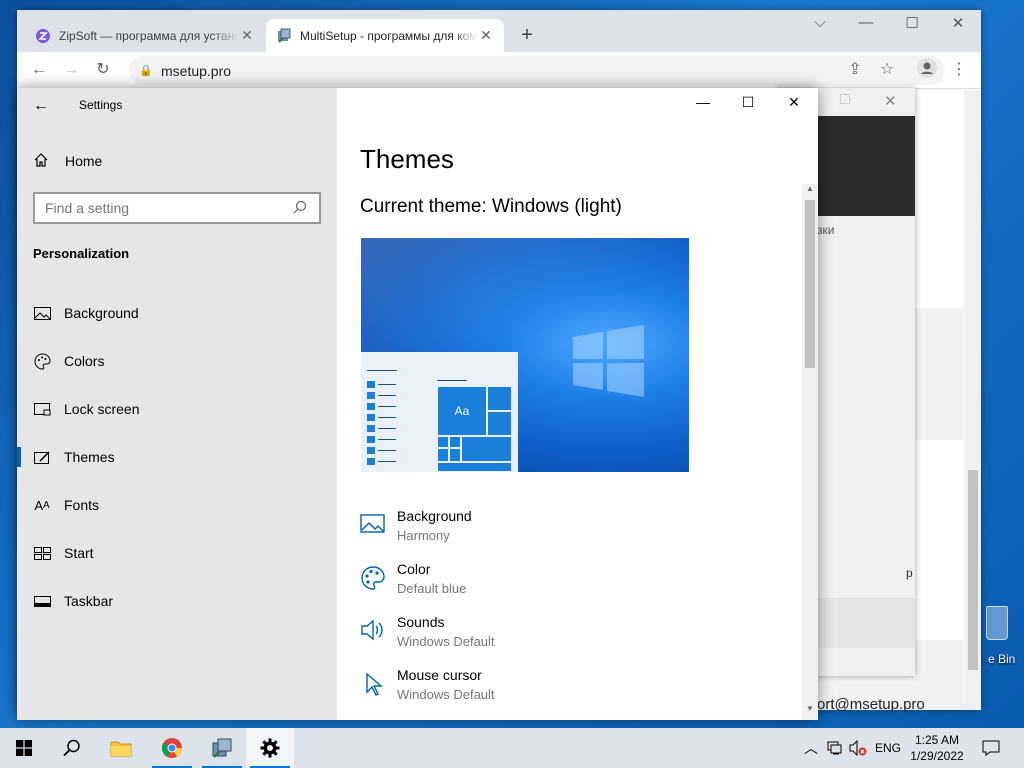  Describe the element at coordinates (373, 578) in the screenshot. I see `palette-icon` at that location.